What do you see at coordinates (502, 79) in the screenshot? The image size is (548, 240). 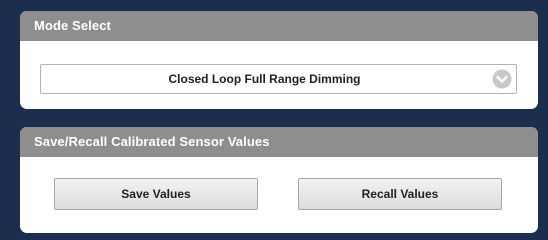 I see `chevron-down-icon` at bounding box center [502, 79].